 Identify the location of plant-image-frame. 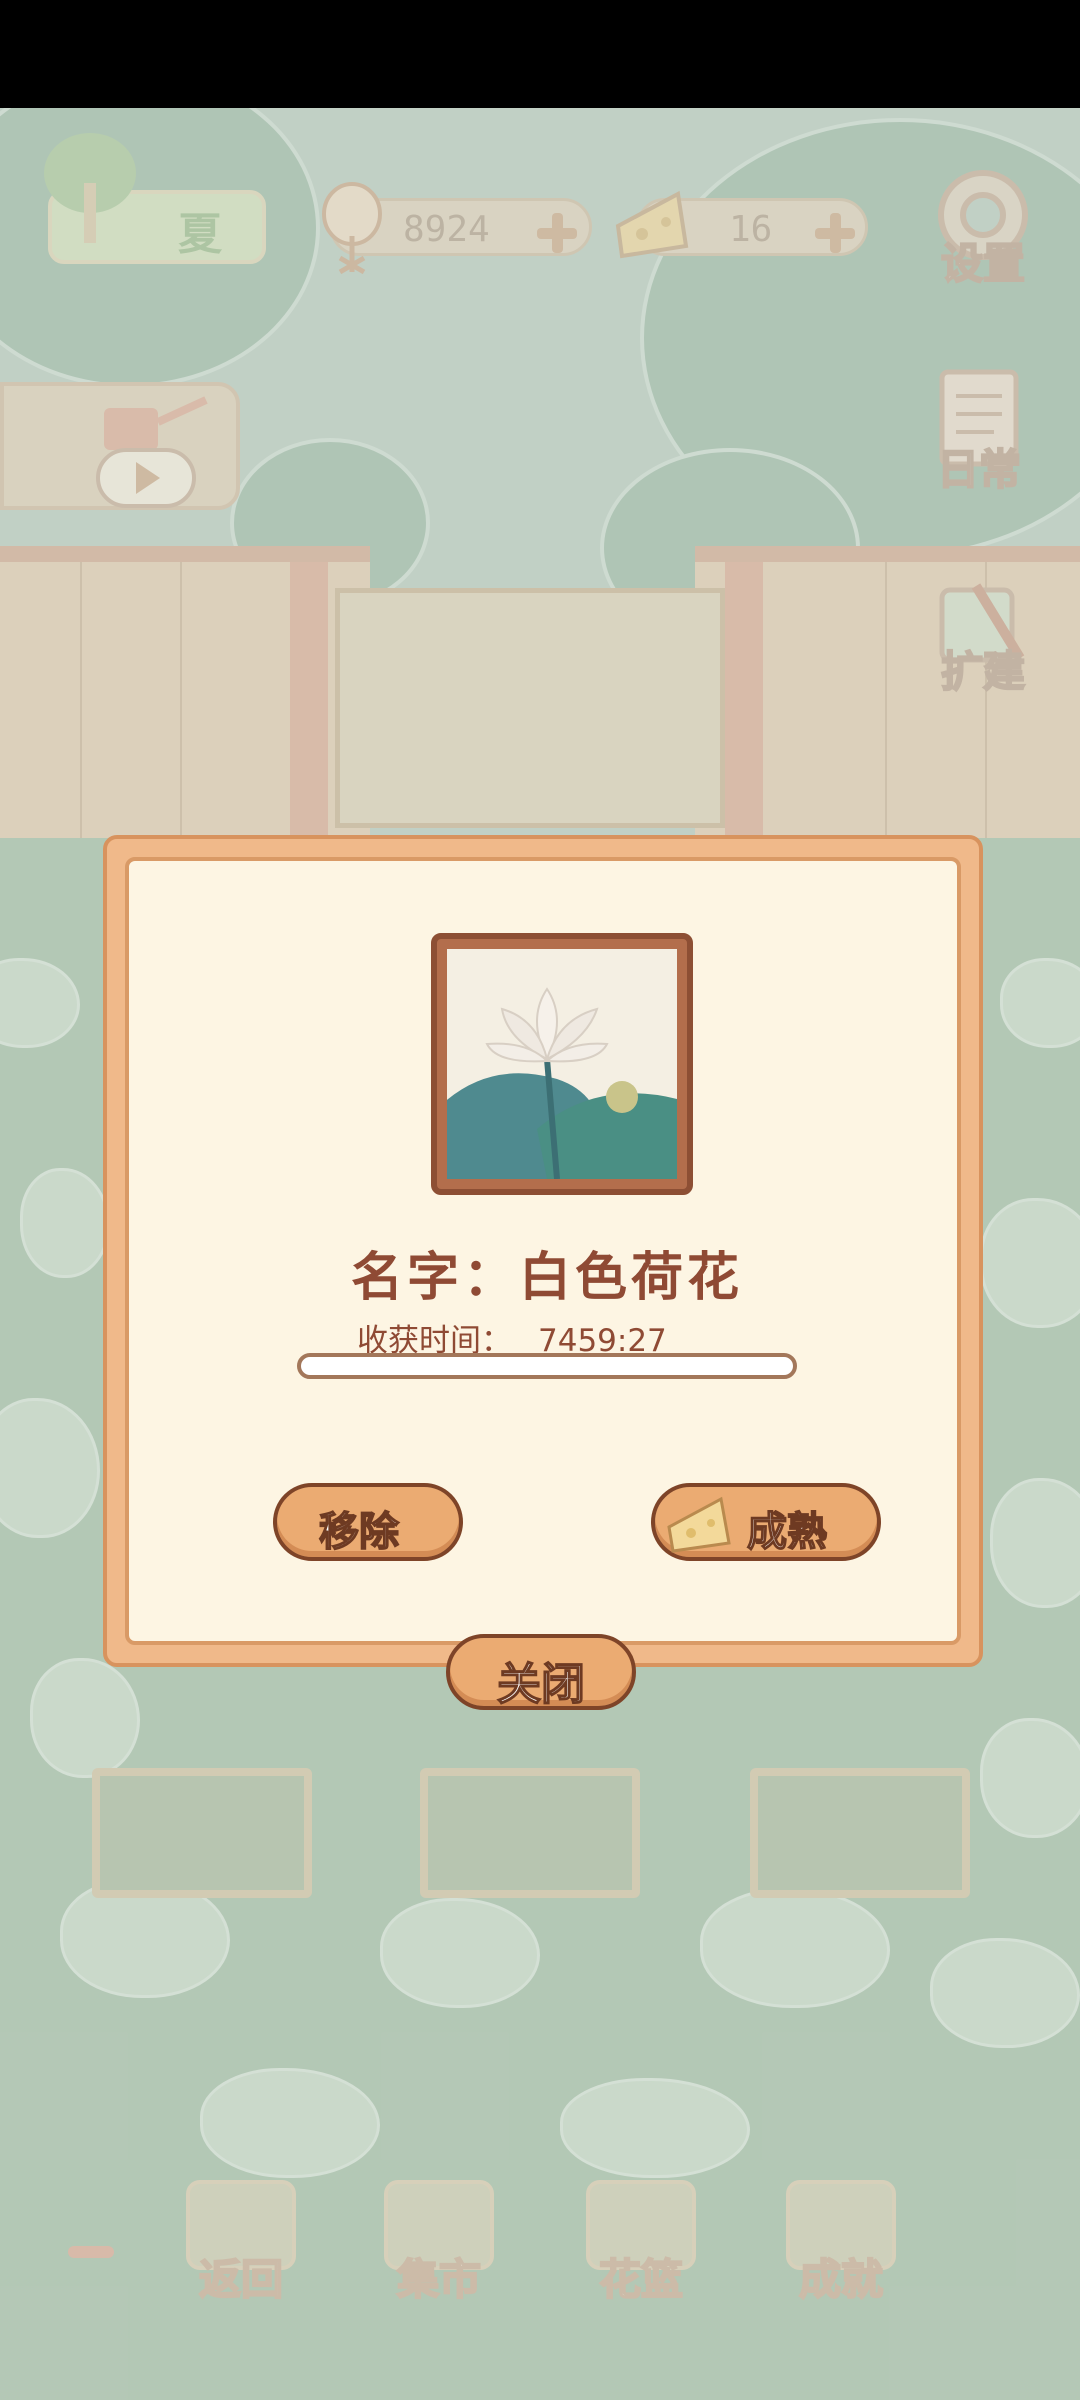
(562, 1064).